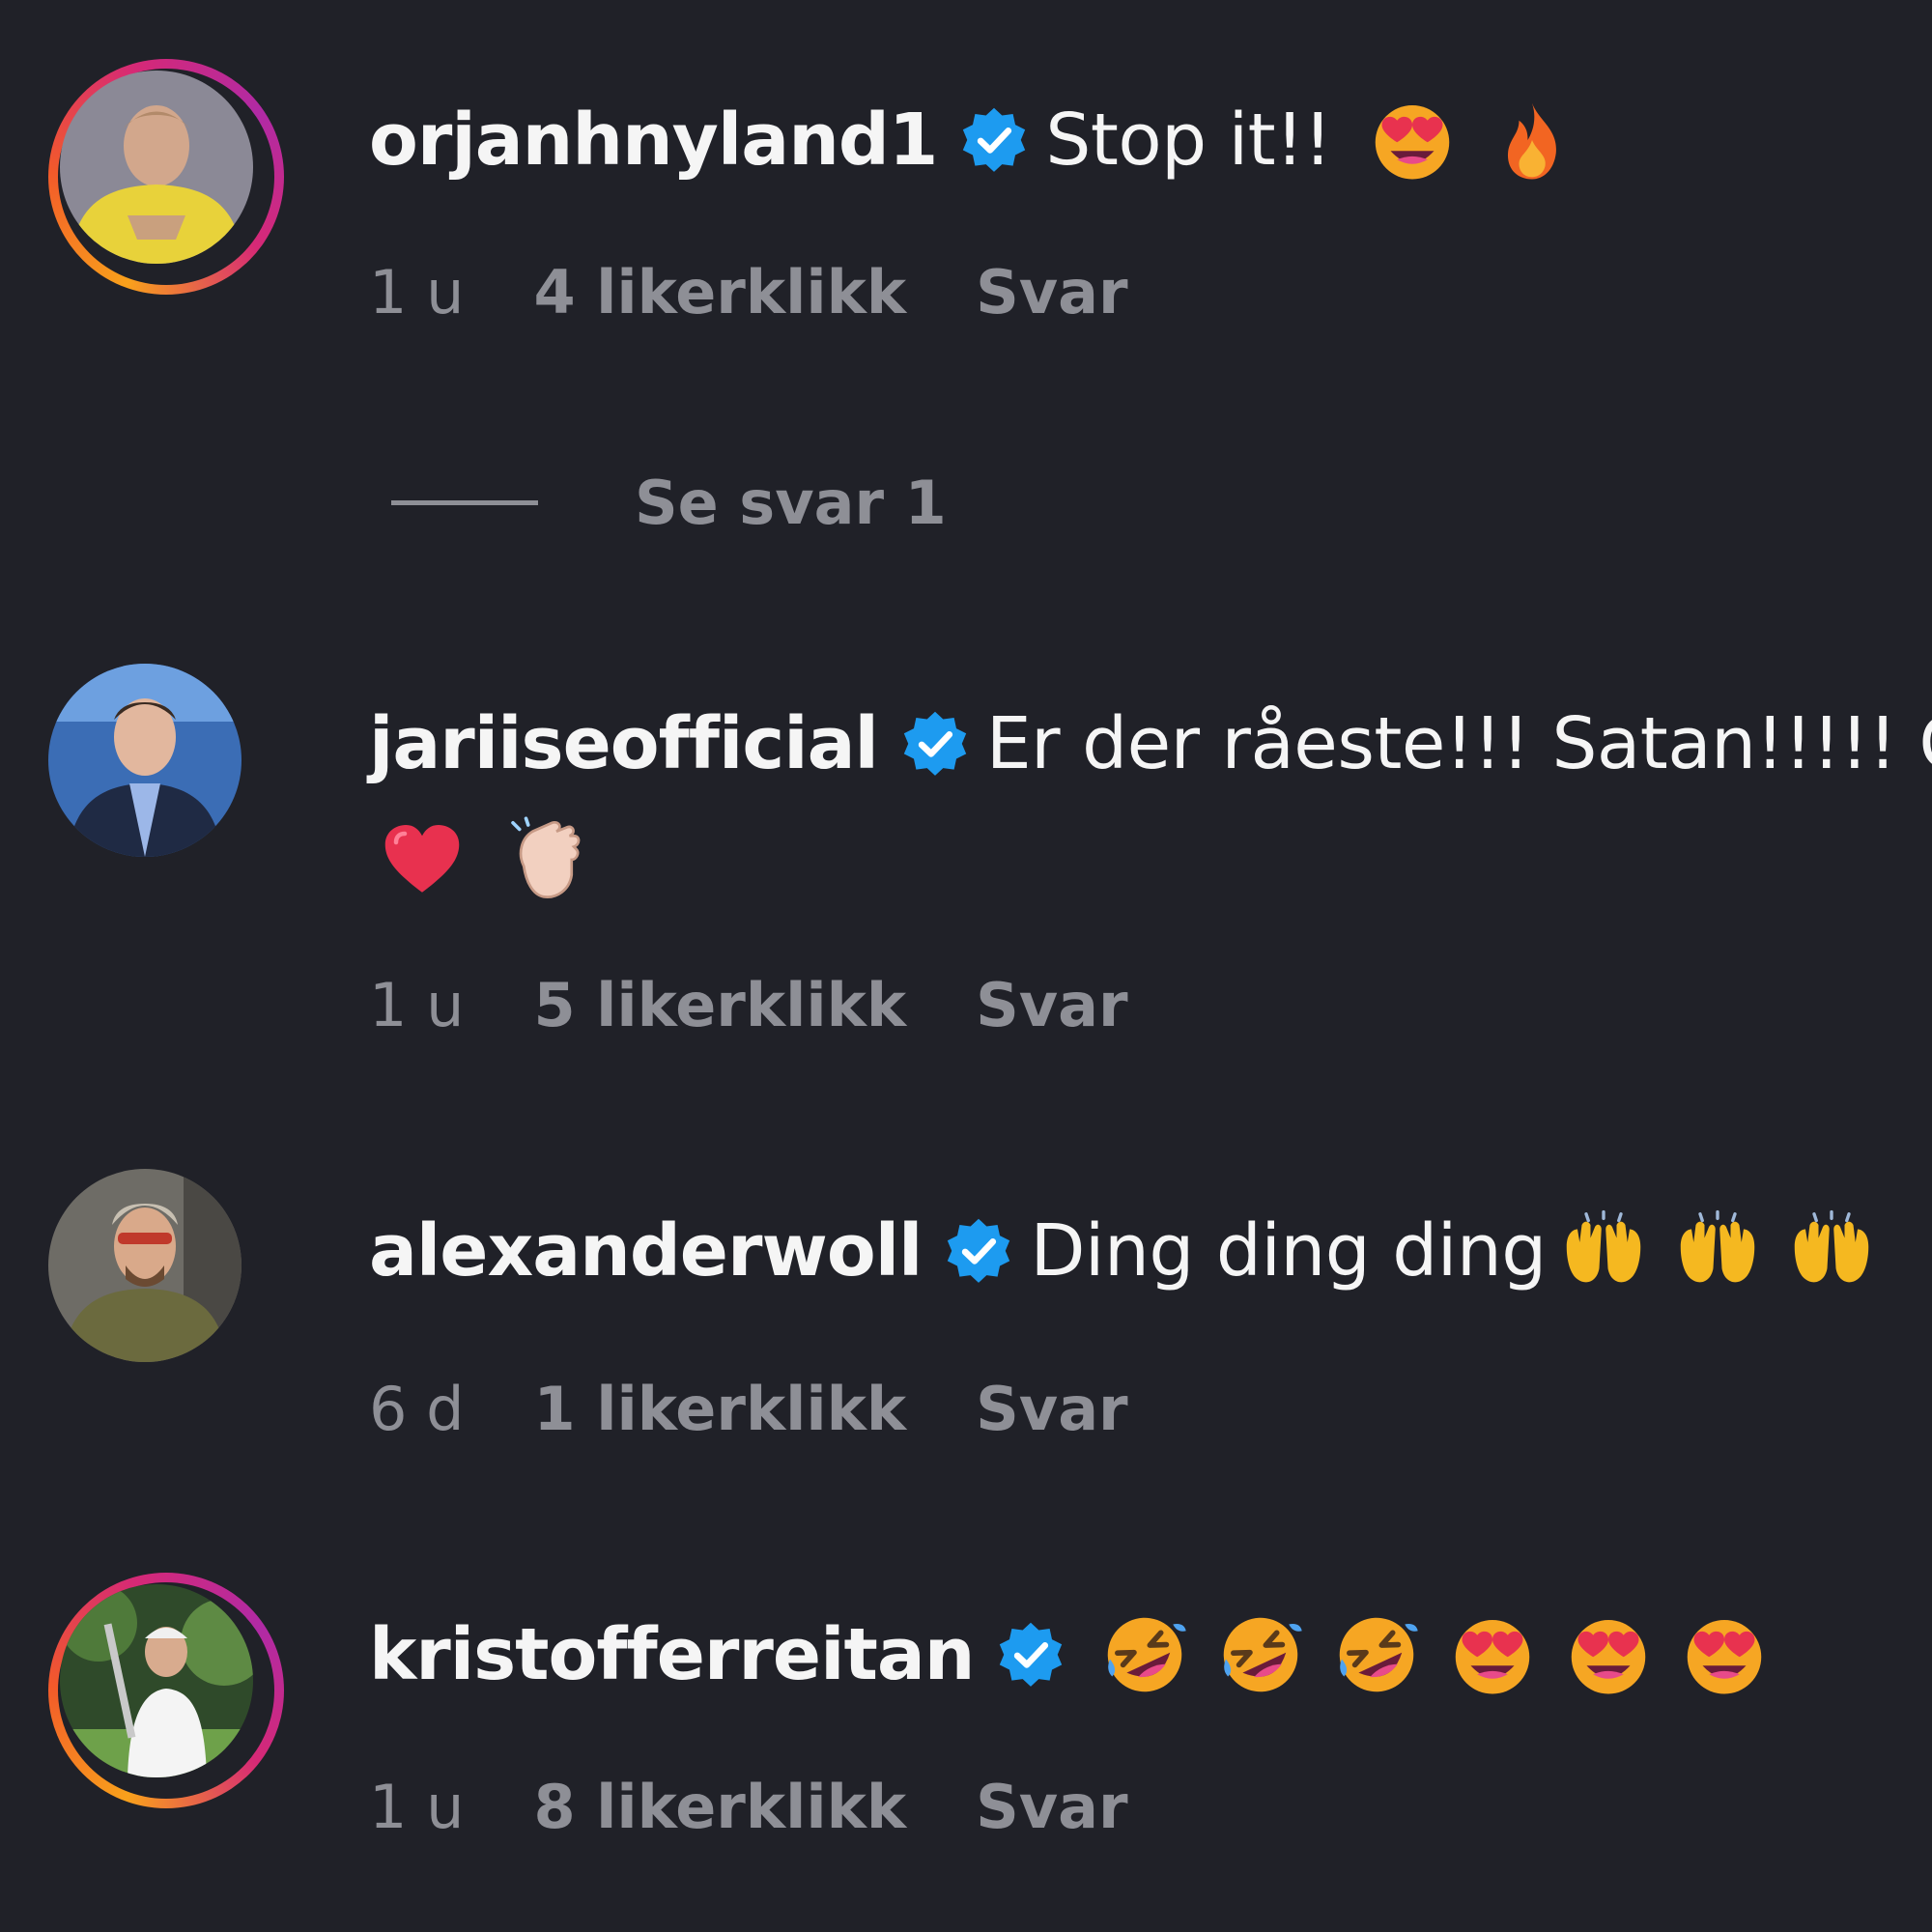 This screenshot has height=1932, width=1932. I want to click on replies-divider, so click(464, 502).